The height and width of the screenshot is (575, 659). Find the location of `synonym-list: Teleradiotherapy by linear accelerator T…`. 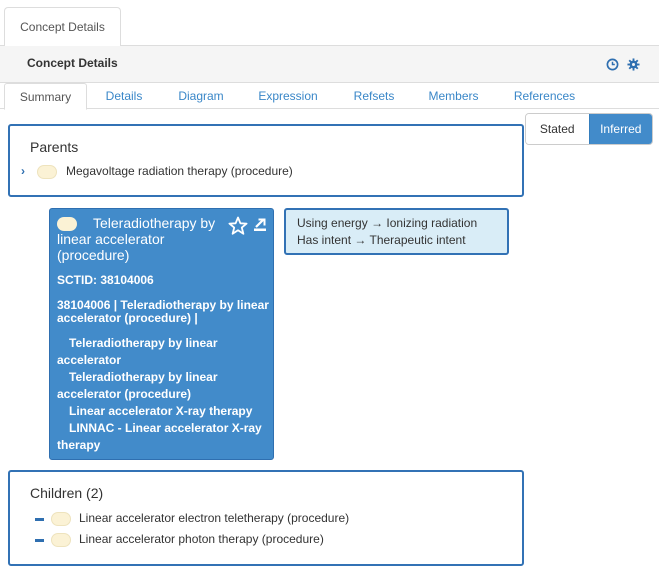

synonym-list: Teleradiotherapy by linear accelerator T… is located at coordinates (164, 394).